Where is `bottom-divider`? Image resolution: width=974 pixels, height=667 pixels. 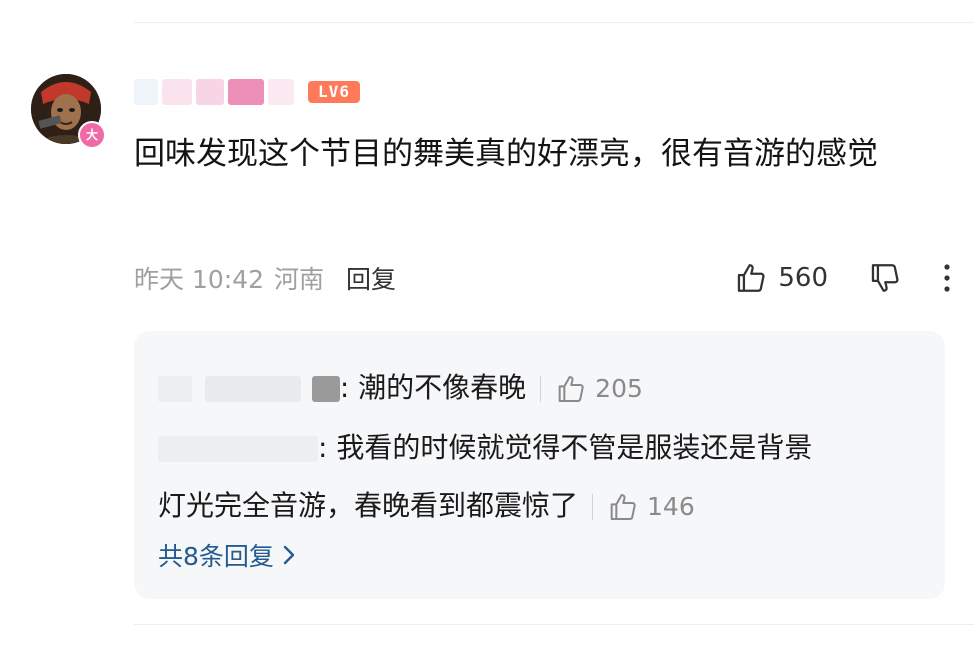 bottom-divider is located at coordinates (554, 624).